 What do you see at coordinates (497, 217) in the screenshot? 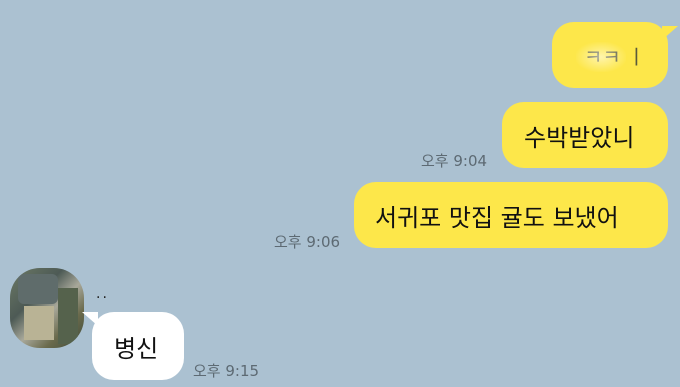
I see `message-text: 서귀포 맛집 귤도 보냈어` at bounding box center [497, 217].